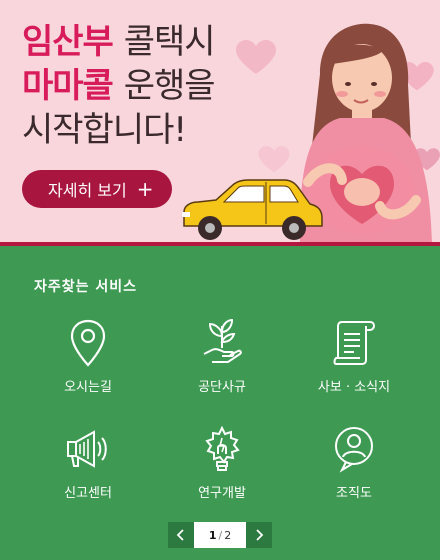  What do you see at coordinates (88, 493) in the screenshot?
I see `service-label: 신고센터` at bounding box center [88, 493].